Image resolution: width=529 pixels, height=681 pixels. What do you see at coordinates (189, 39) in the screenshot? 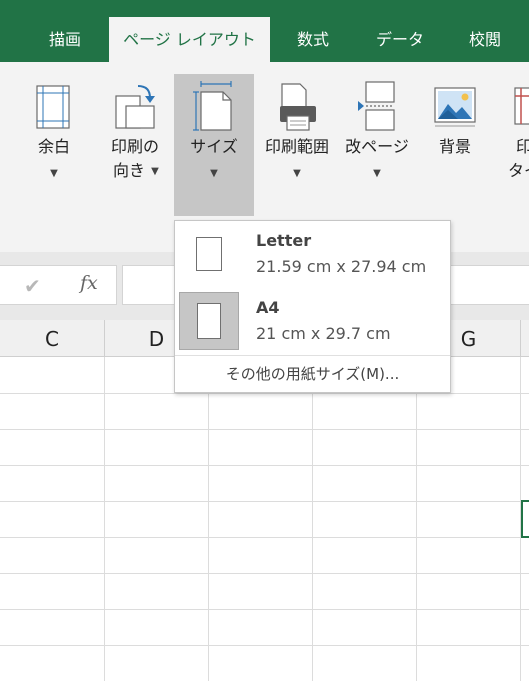
I see `tab-page-layout: ページ レイアウト` at bounding box center [189, 39].